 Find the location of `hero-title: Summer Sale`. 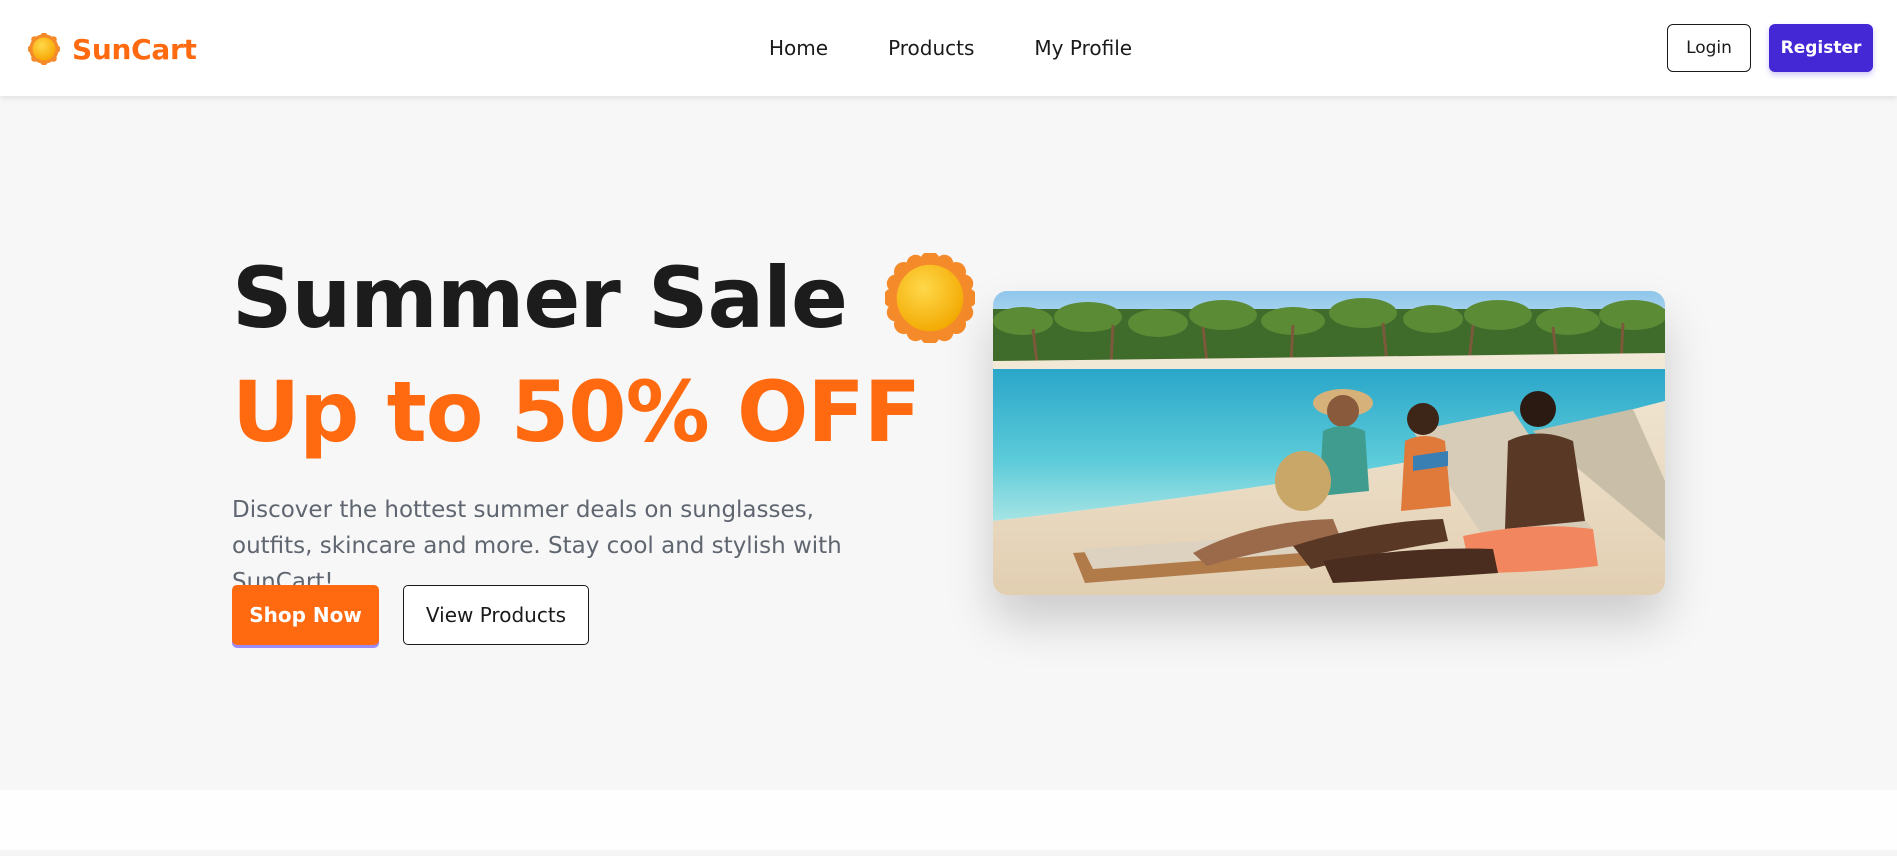

hero-title: Summer Sale is located at coordinates (603, 298).